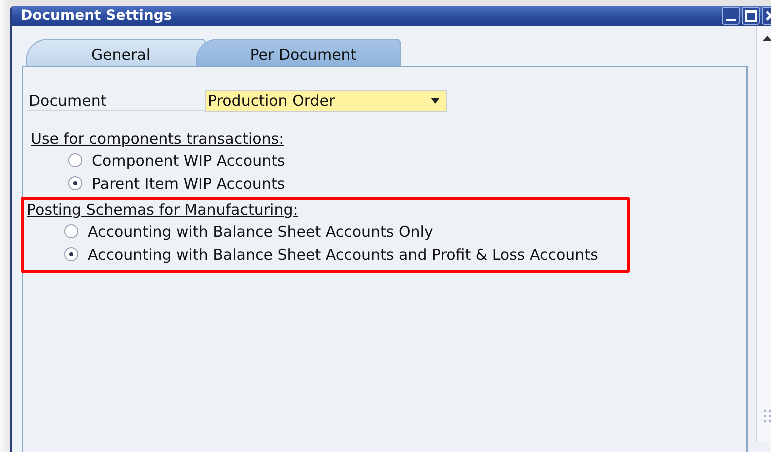  I want to click on section-heading: Posting Schemas for Manufacturing:, so click(163, 210).